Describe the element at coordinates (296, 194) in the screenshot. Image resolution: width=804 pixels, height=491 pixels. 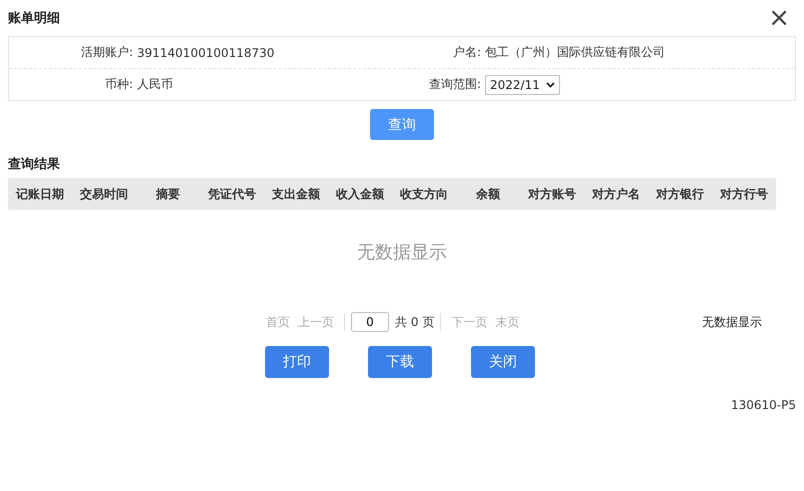
I see `column-header: 支出金额` at that location.